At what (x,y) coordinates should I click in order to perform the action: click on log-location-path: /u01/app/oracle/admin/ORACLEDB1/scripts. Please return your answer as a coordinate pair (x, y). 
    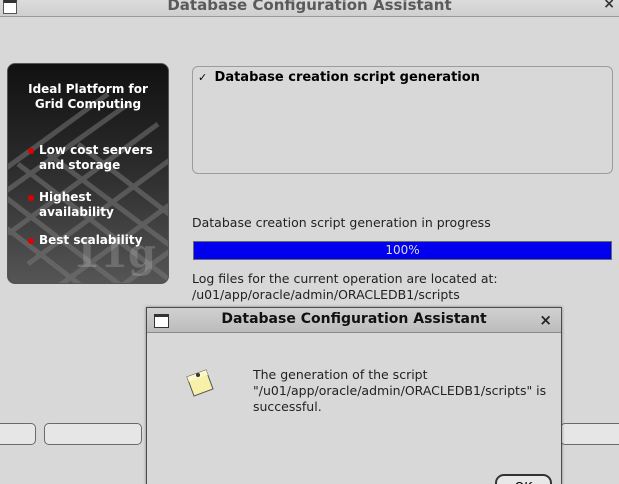
    Looking at the image, I should click on (326, 294).